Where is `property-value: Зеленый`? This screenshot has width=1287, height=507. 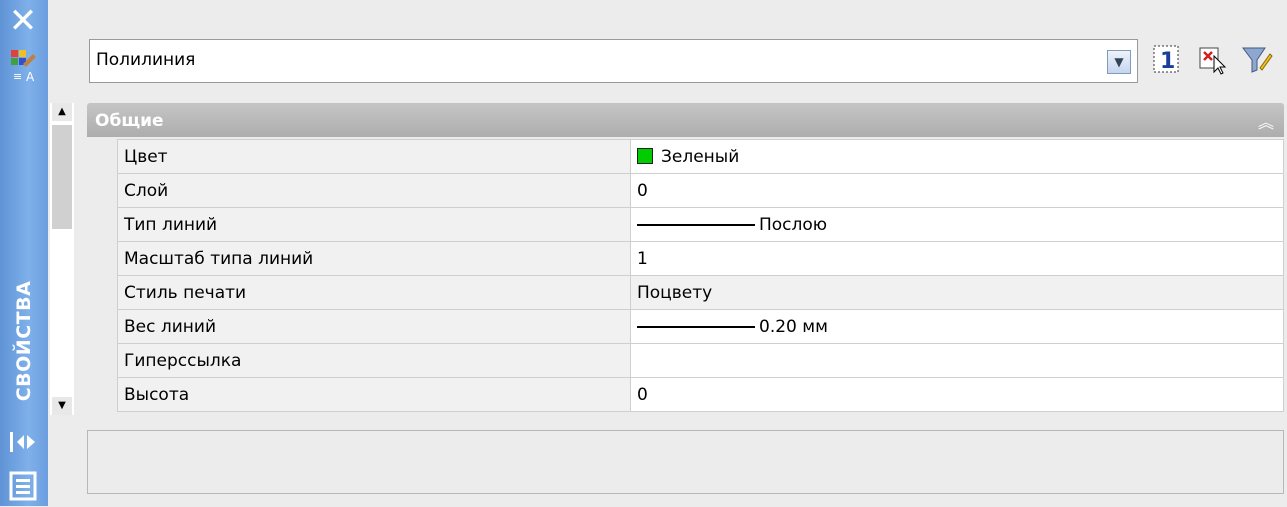
property-value: Зеленый is located at coordinates (957, 156).